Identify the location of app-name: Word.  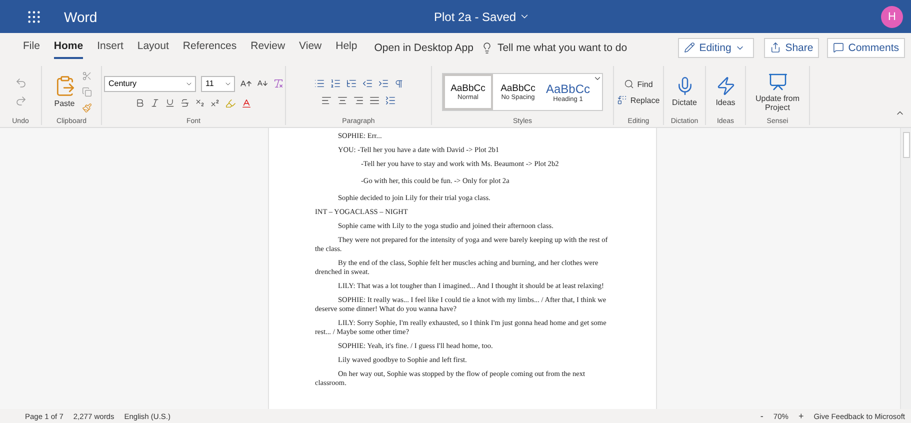
(81, 16).